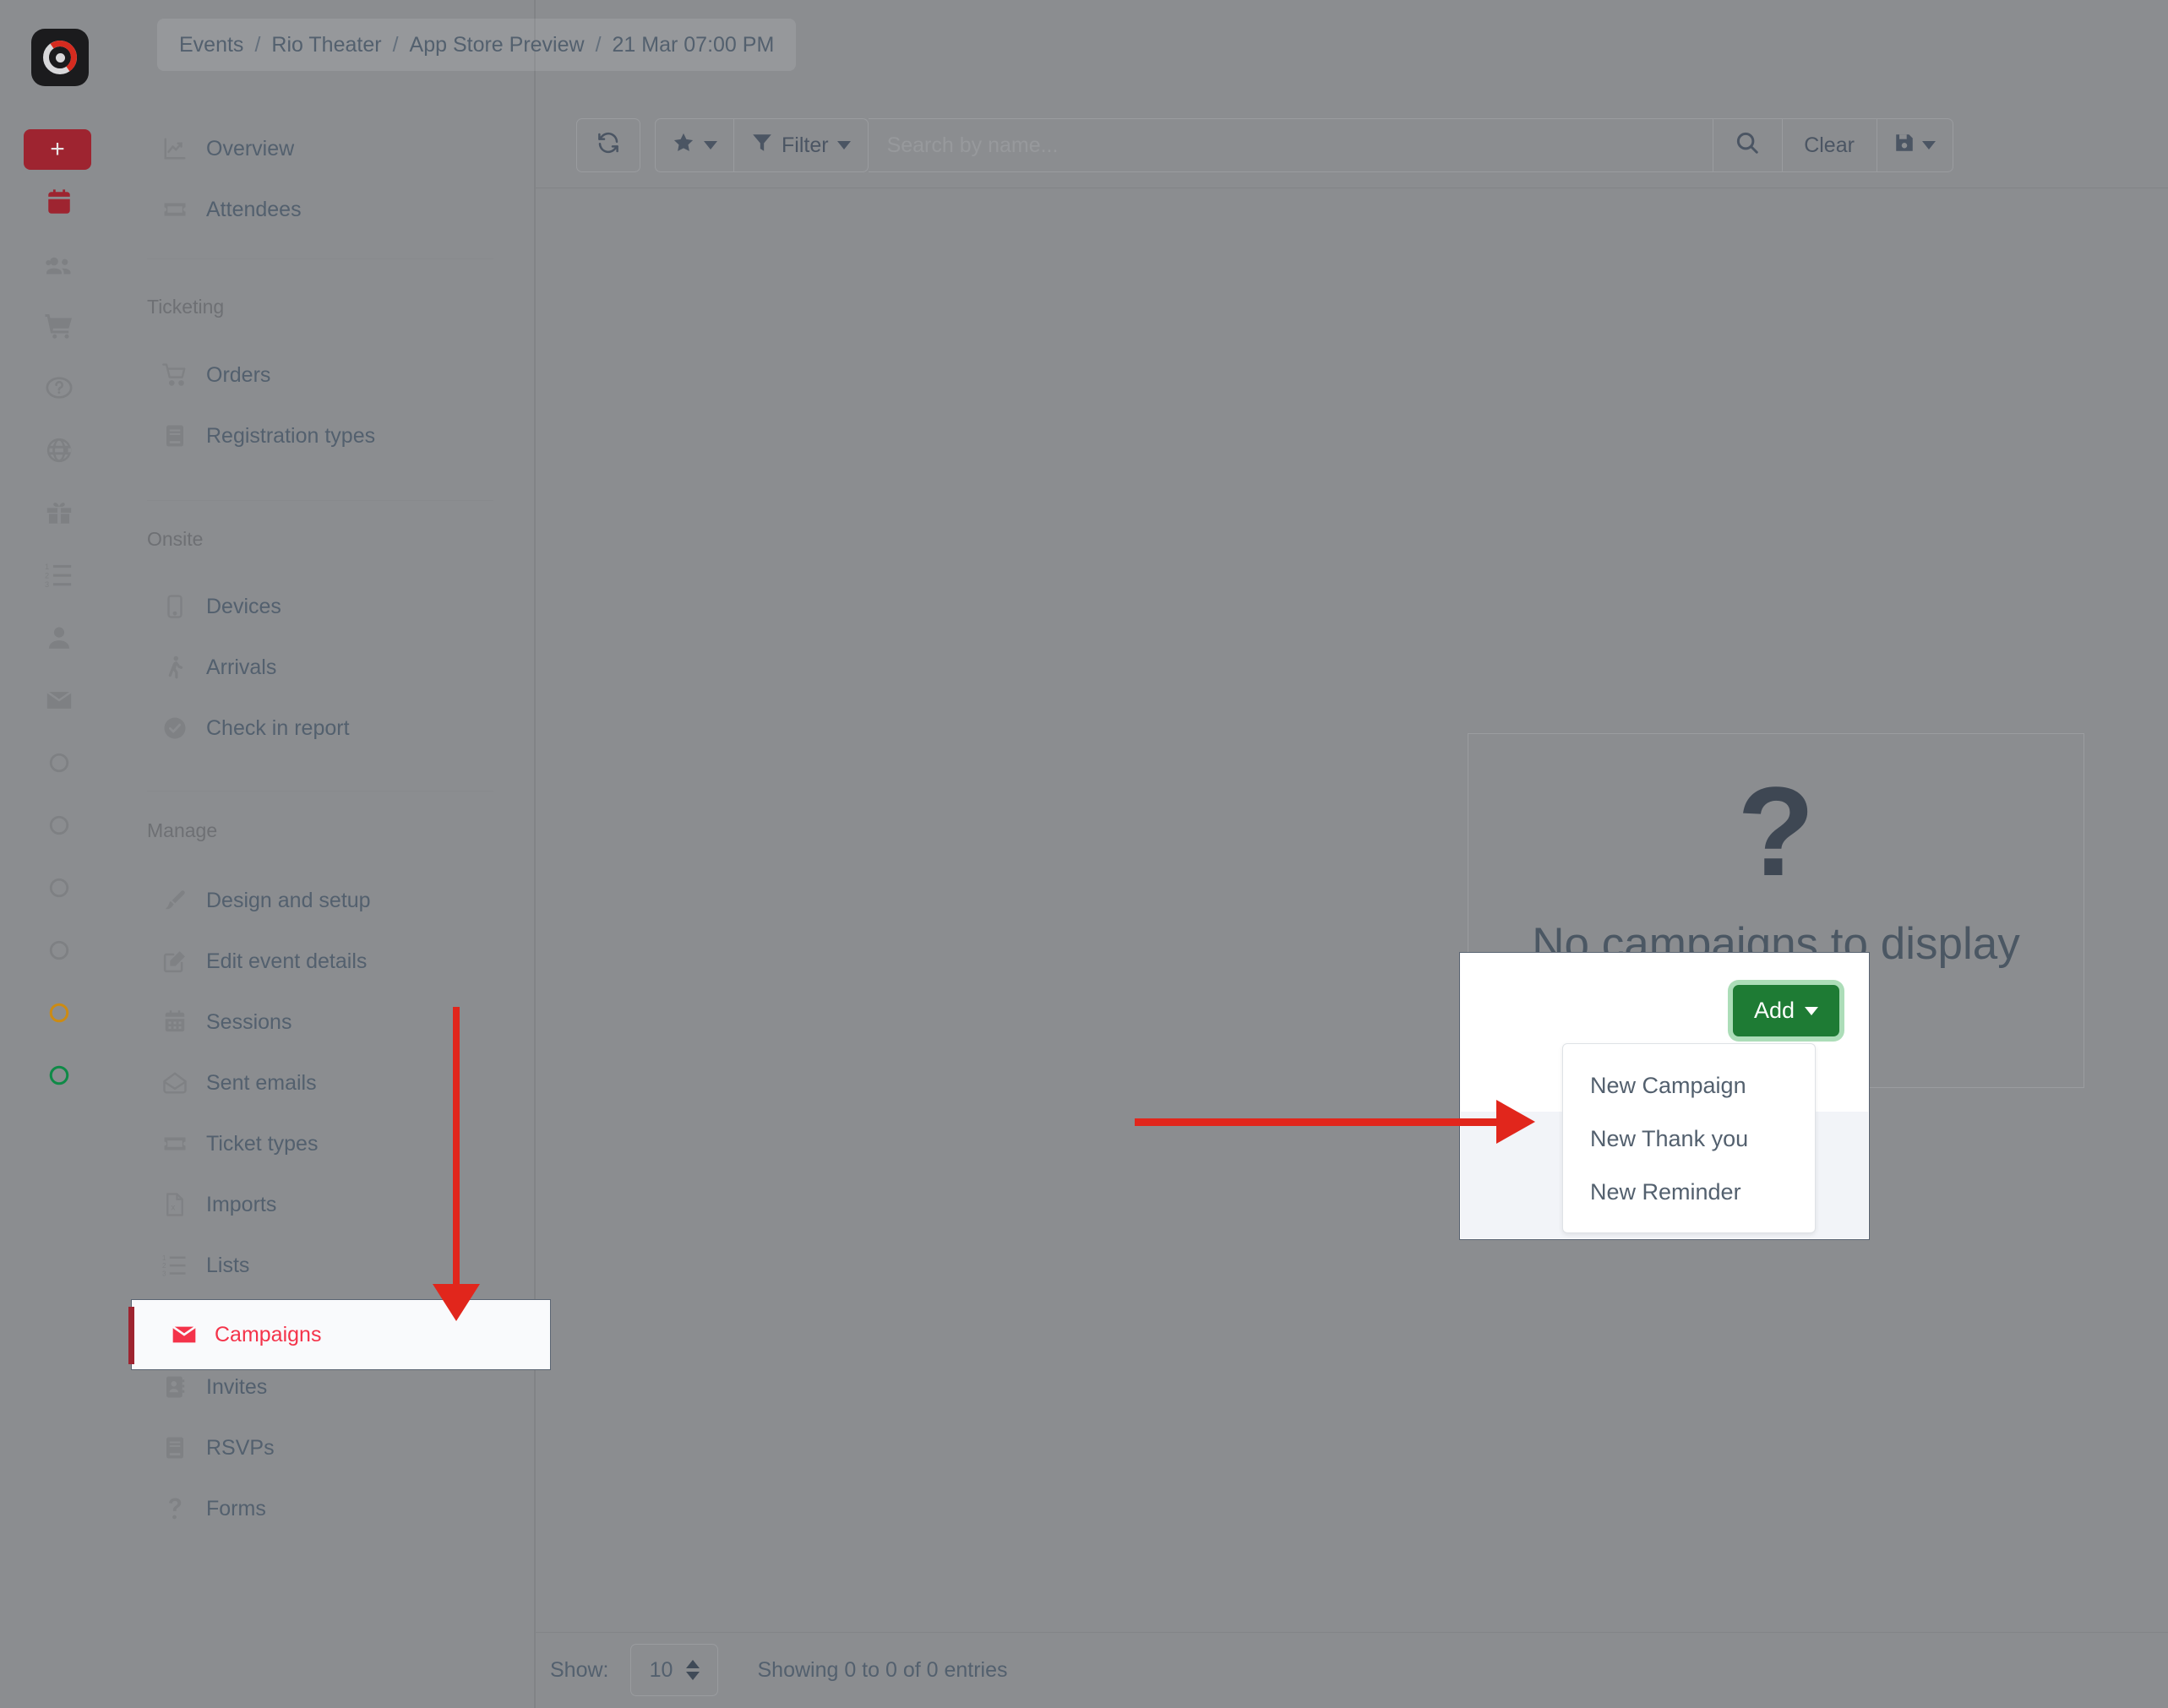 The image size is (2168, 1708). What do you see at coordinates (182, 1083) in the screenshot?
I see `open-envelope-icon` at bounding box center [182, 1083].